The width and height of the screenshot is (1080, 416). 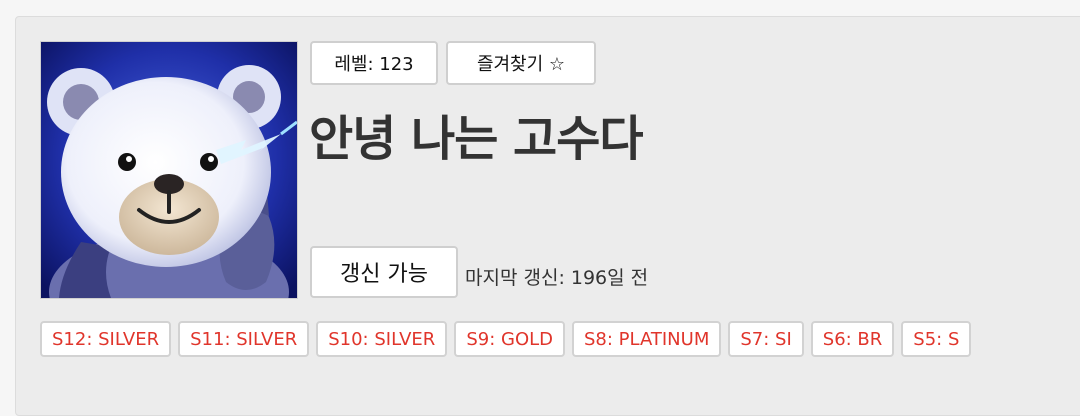 I want to click on season-badge-s5: S5: S, so click(x=936, y=339).